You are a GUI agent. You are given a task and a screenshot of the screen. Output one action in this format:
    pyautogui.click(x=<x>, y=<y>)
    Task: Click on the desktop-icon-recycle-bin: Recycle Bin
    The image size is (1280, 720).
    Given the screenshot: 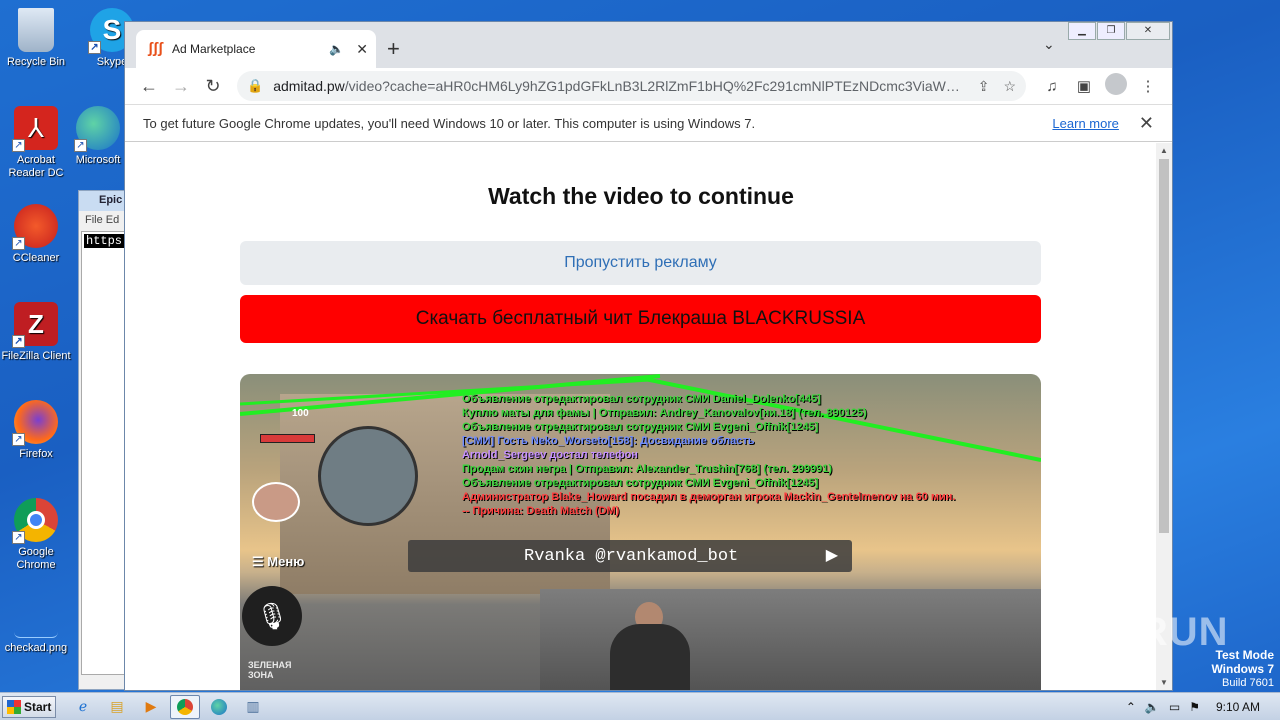 What is the action you would take?
    pyautogui.click(x=36, y=38)
    